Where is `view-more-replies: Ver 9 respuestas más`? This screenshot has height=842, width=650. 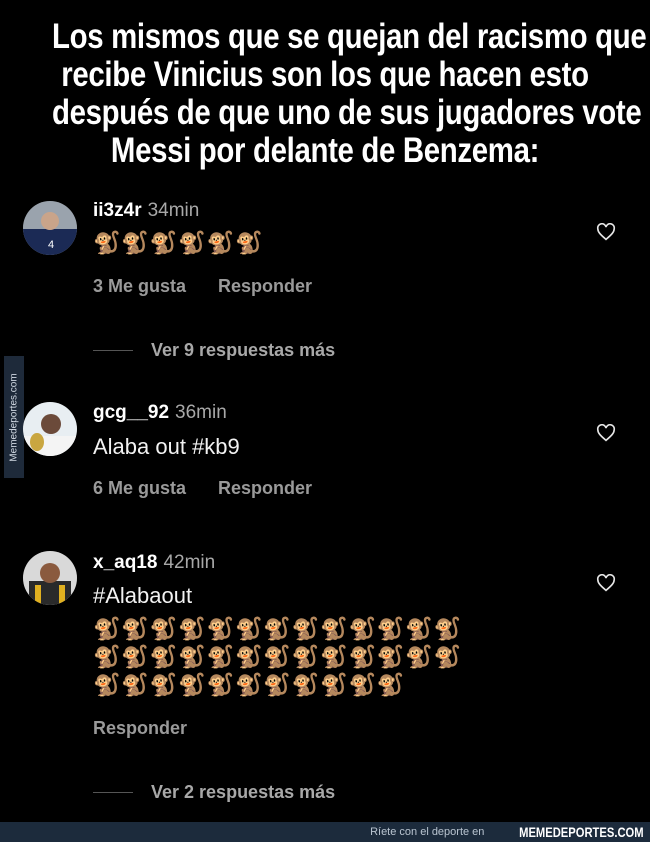
view-more-replies: Ver 9 respuestas más is located at coordinates (214, 350).